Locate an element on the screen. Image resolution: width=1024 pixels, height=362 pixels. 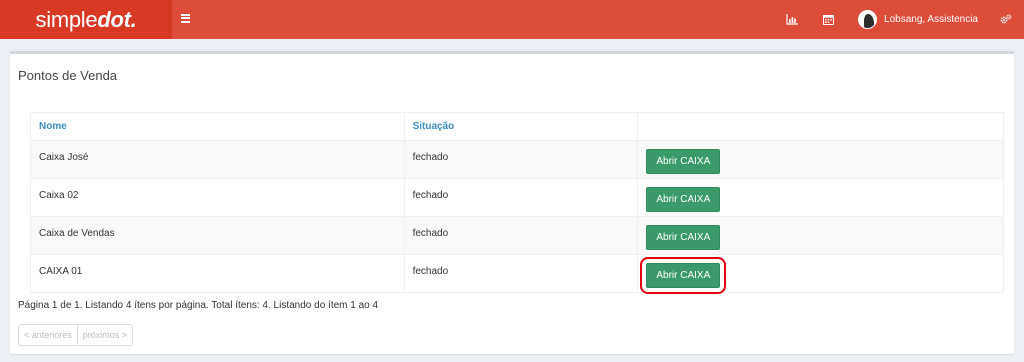
column-header-actions is located at coordinates (820, 126).